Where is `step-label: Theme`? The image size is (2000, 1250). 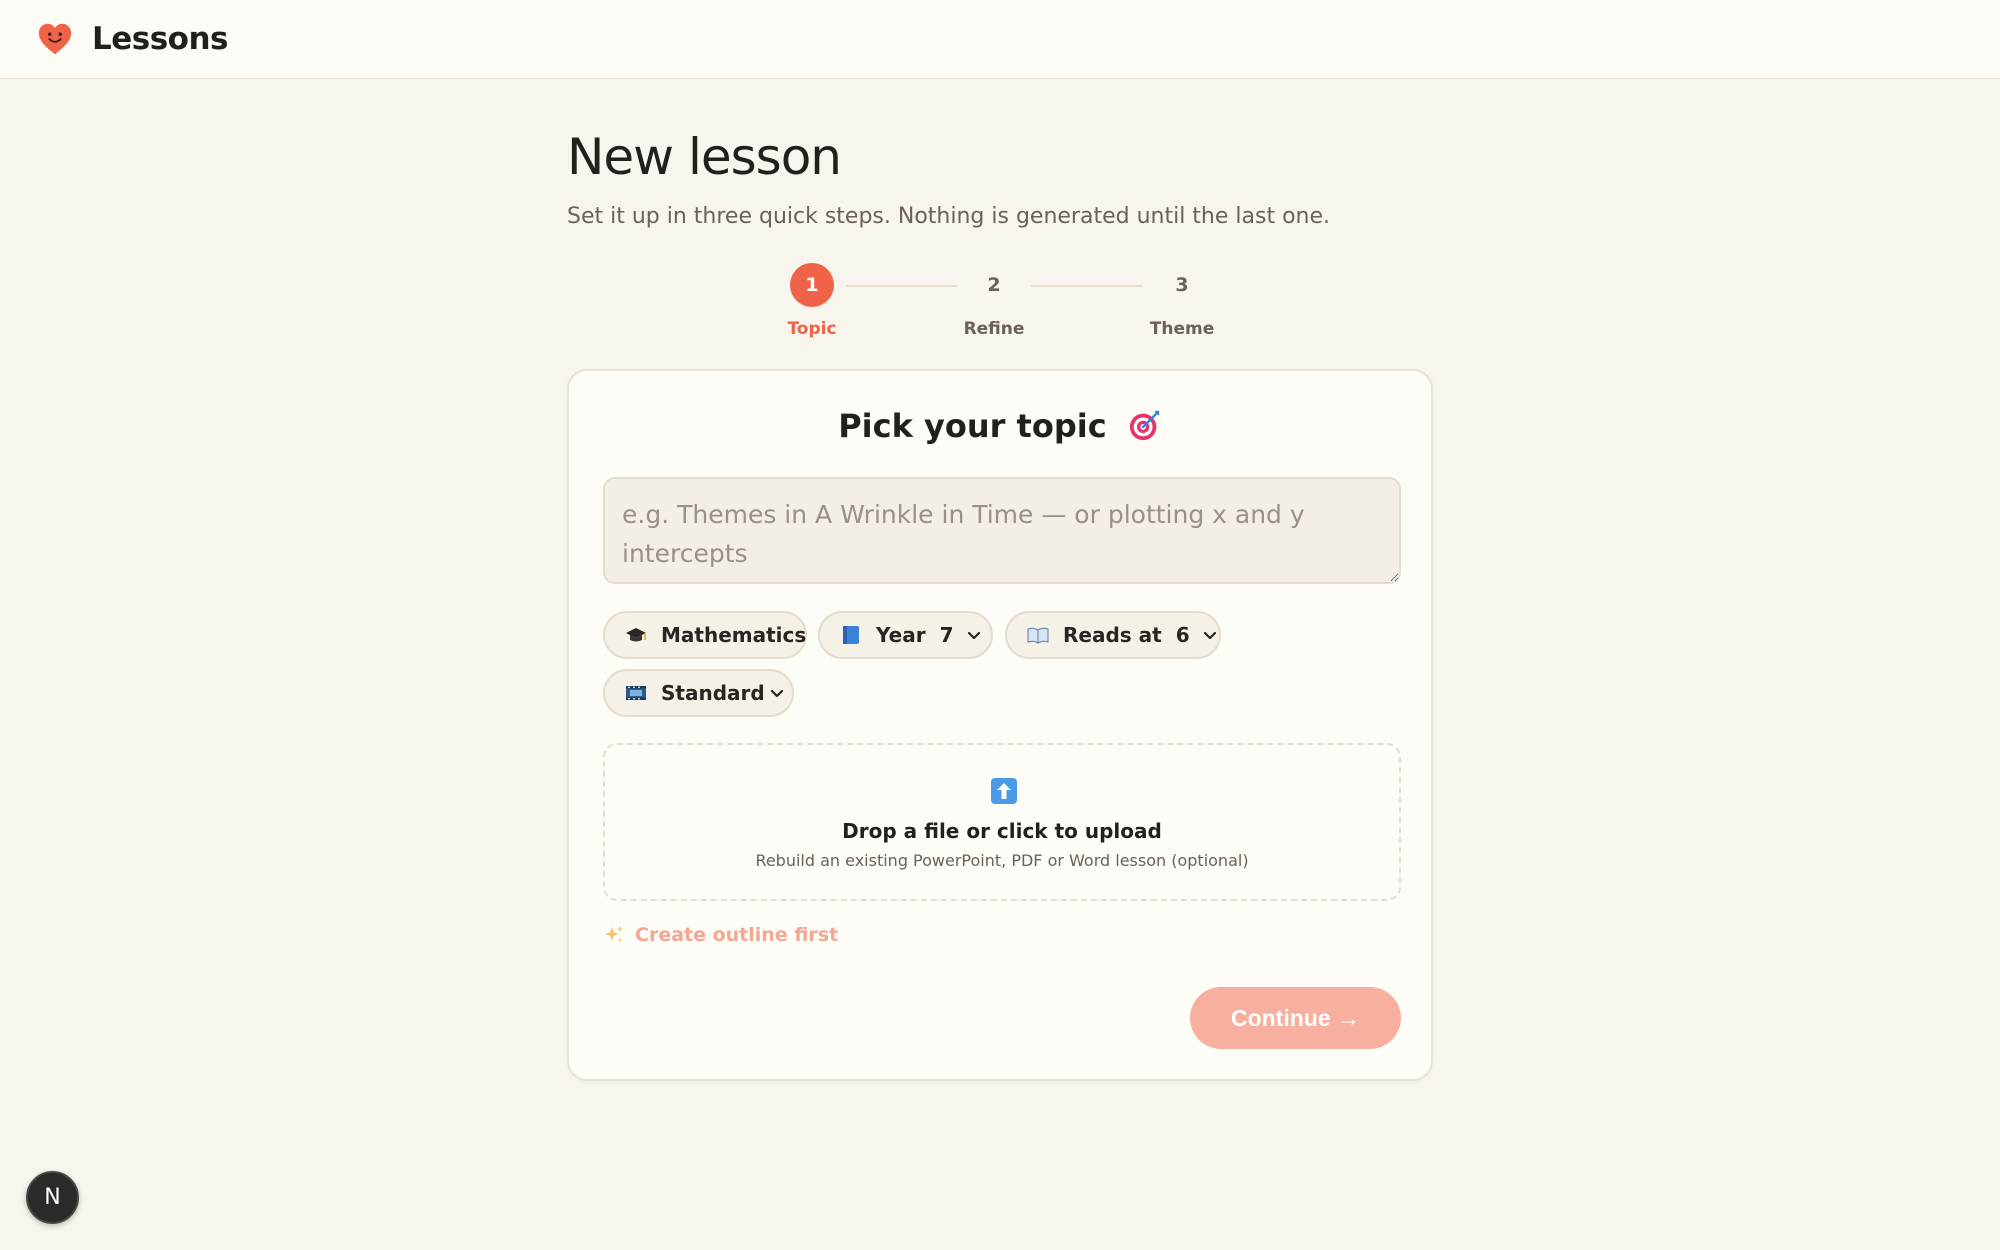
step-label: Theme is located at coordinates (1182, 329).